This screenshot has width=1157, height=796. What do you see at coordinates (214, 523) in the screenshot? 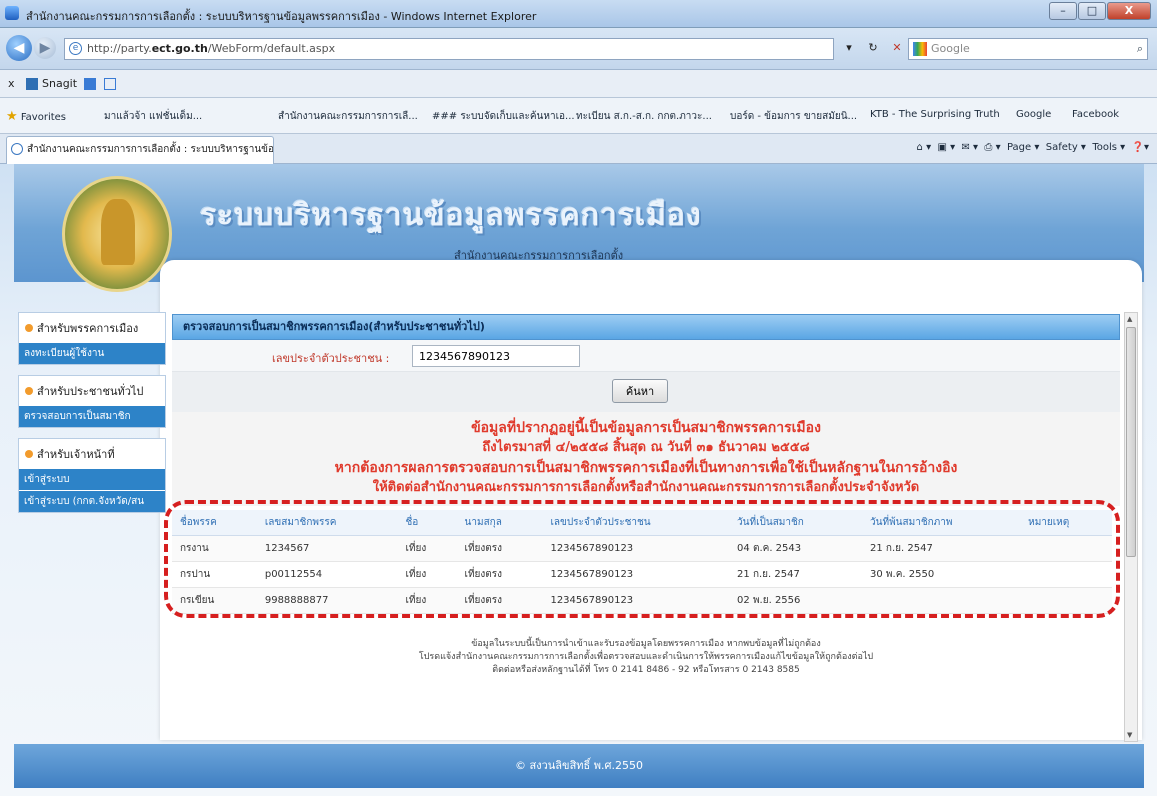
I see `column-header: ชื่อพรรค` at bounding box center [214, 523].